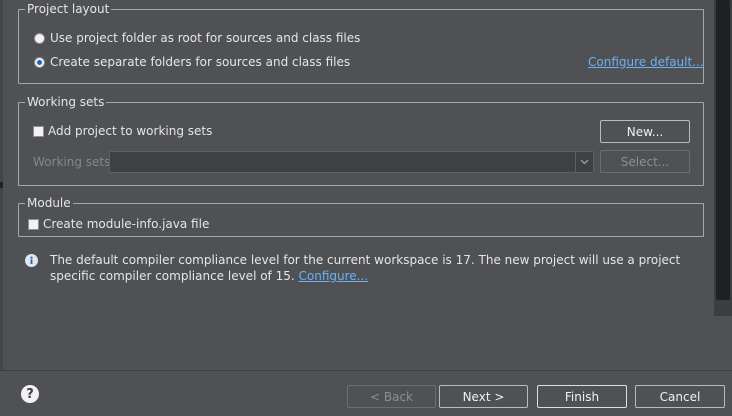 The height and width of the screenshot is (416, 732). What do you see at coordinates (366, 370) in the screenshot?
I see `footer-separator` at bounding box center [366, 370].